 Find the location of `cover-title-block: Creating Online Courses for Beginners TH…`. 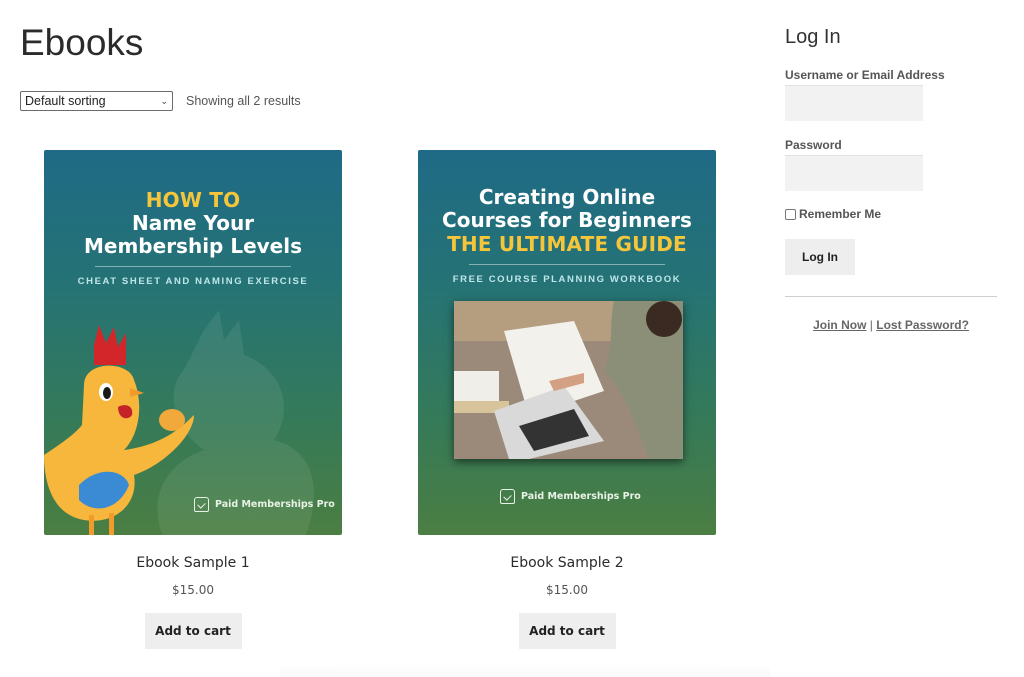

cover-title-block: Creating Online Courses for Beginners TH… is located at coordinates (567, 235).